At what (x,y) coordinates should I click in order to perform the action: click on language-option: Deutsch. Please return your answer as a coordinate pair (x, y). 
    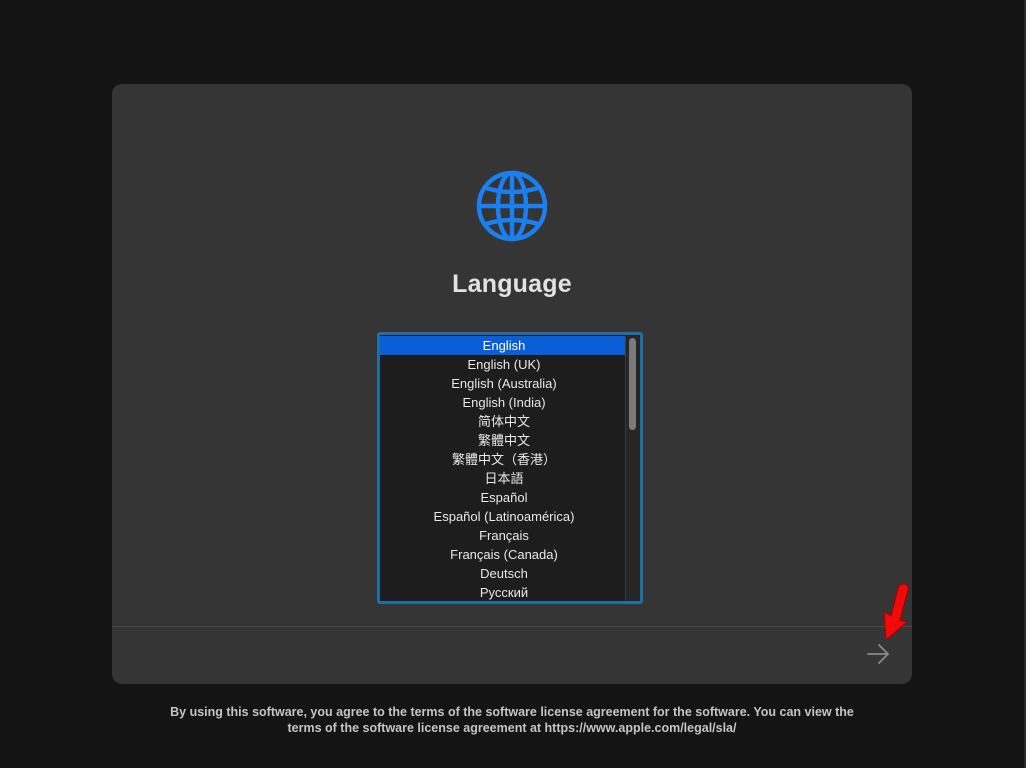
    Looking at the image, I should click on (504, 573).